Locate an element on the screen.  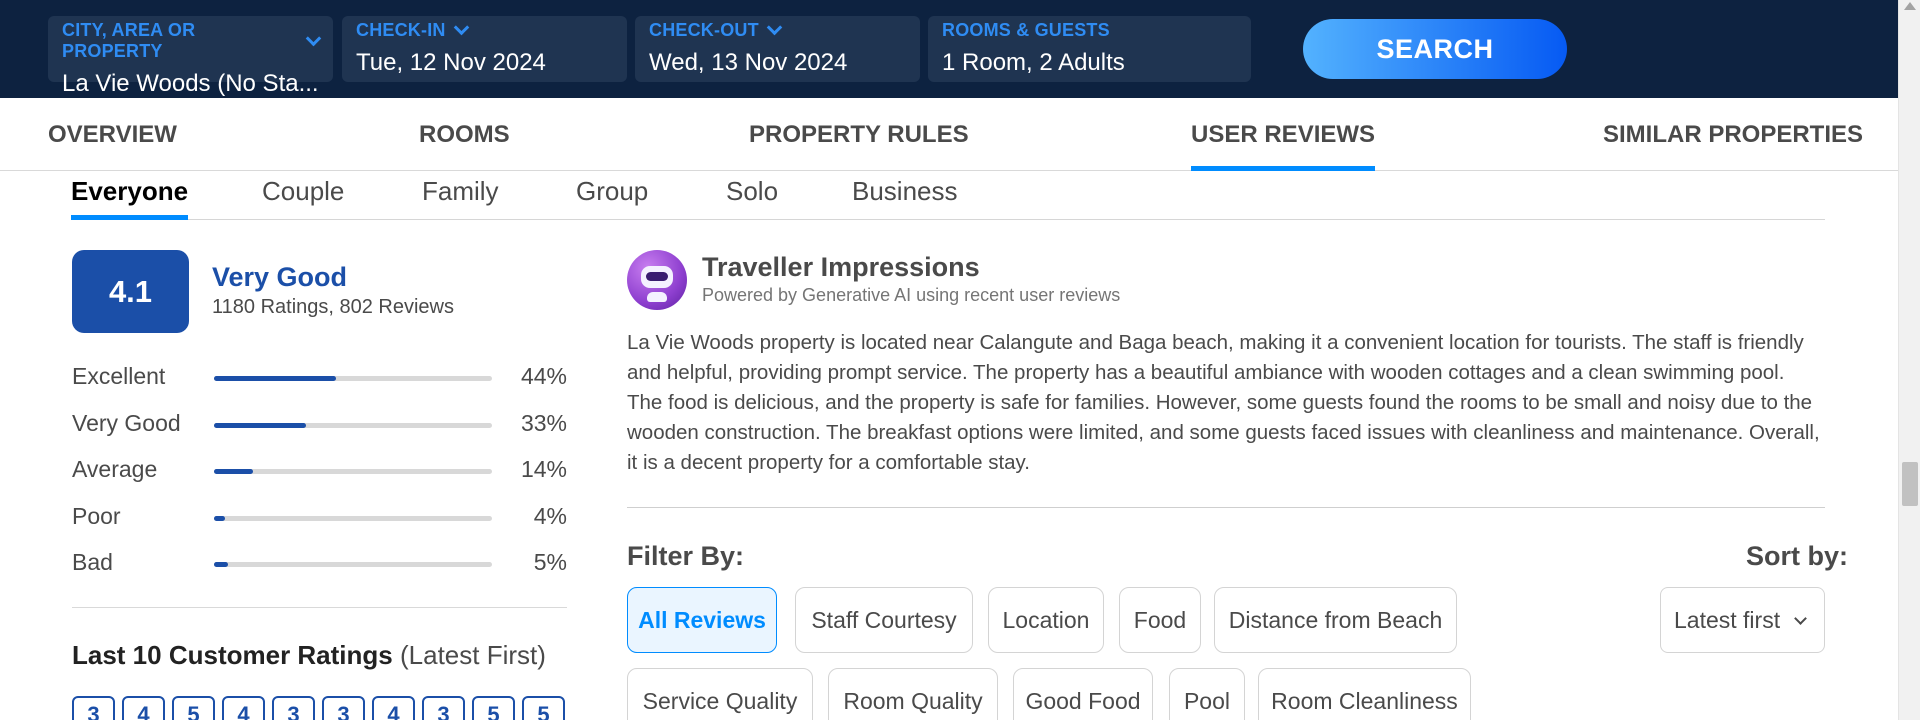
sort-select-value: Latest first is located at coordinates (1727, 619).